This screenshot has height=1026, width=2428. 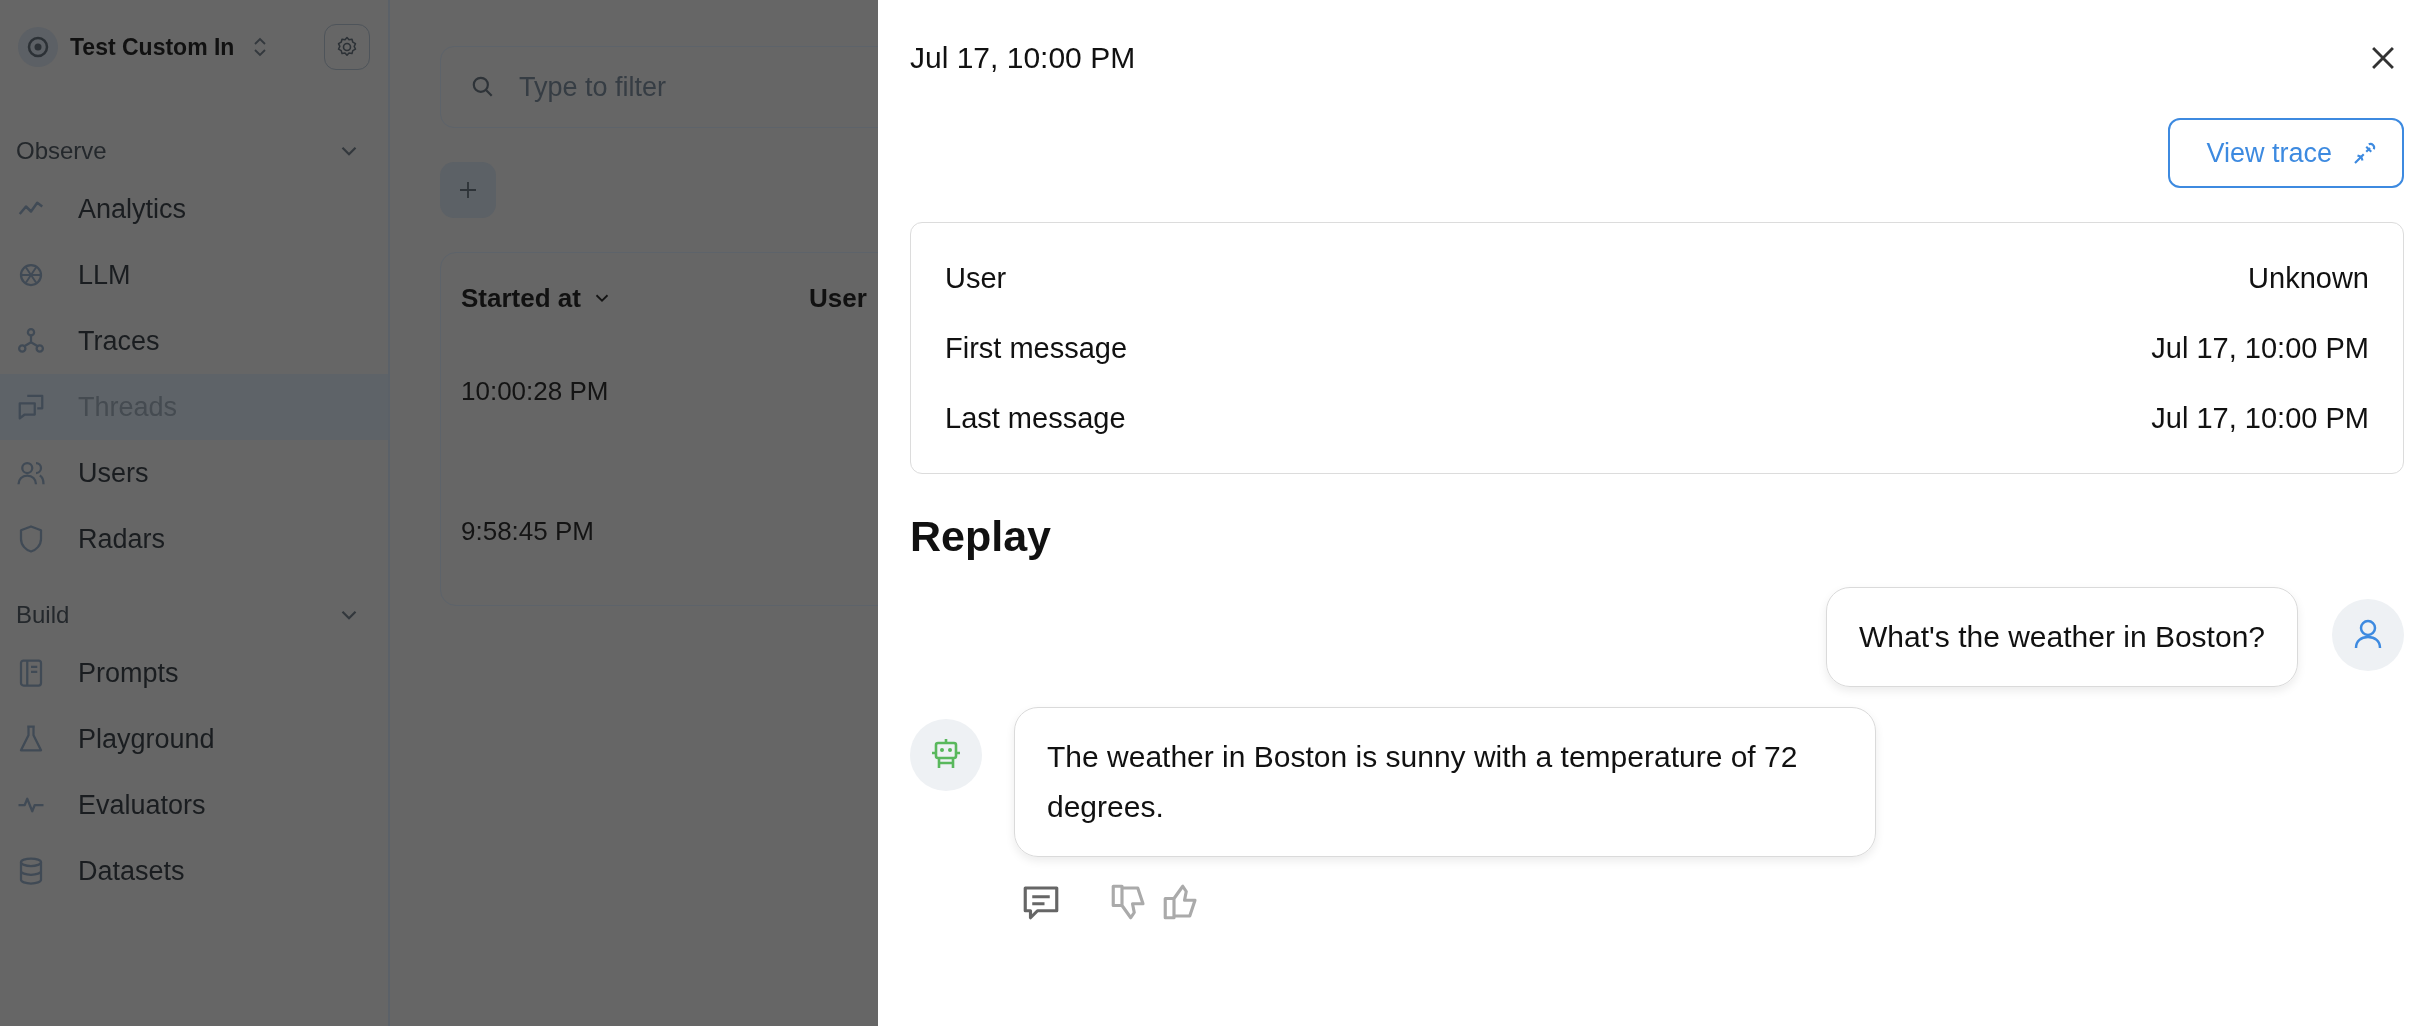 What do you see at coordinates (2368, 635) in the screenshot?
I see `user-avatar-icon` at bounding box center [2368, 635].